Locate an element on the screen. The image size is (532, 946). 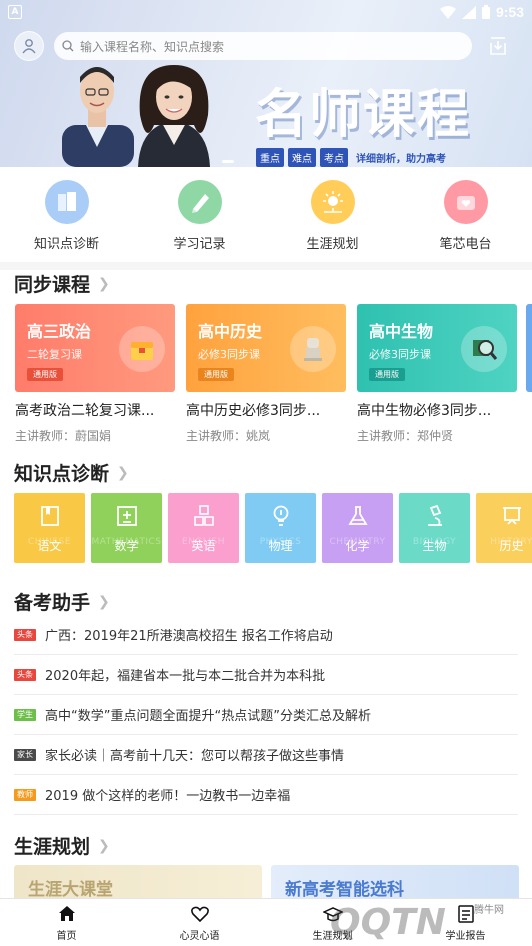
microscope-icon is located at coordinates (435, 516).